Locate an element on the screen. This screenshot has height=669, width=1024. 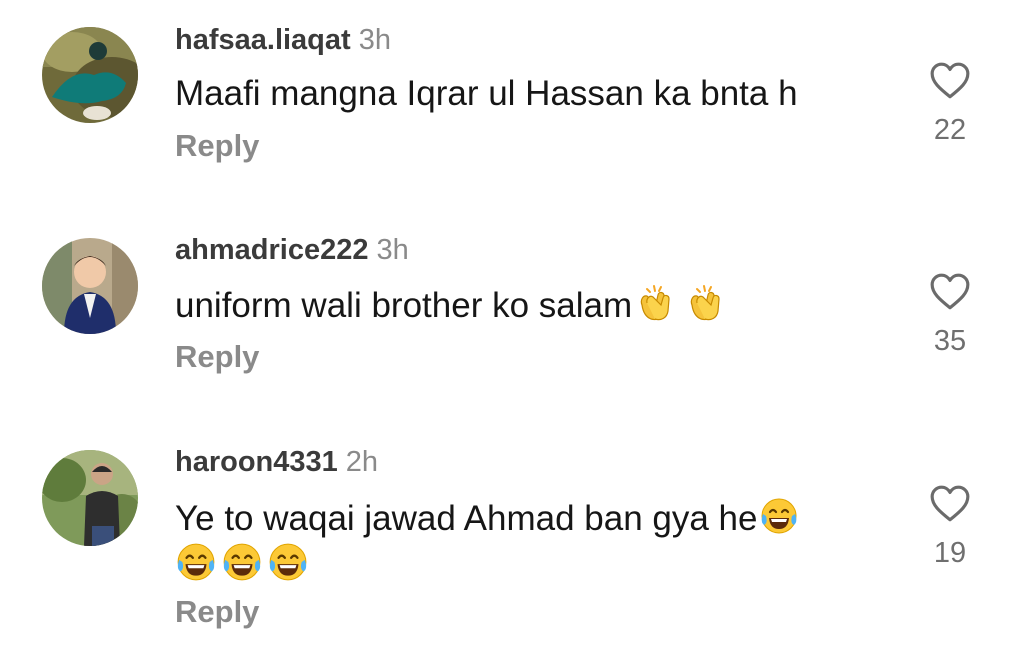
timestamp: 2h is located at coordinates (362, 462).